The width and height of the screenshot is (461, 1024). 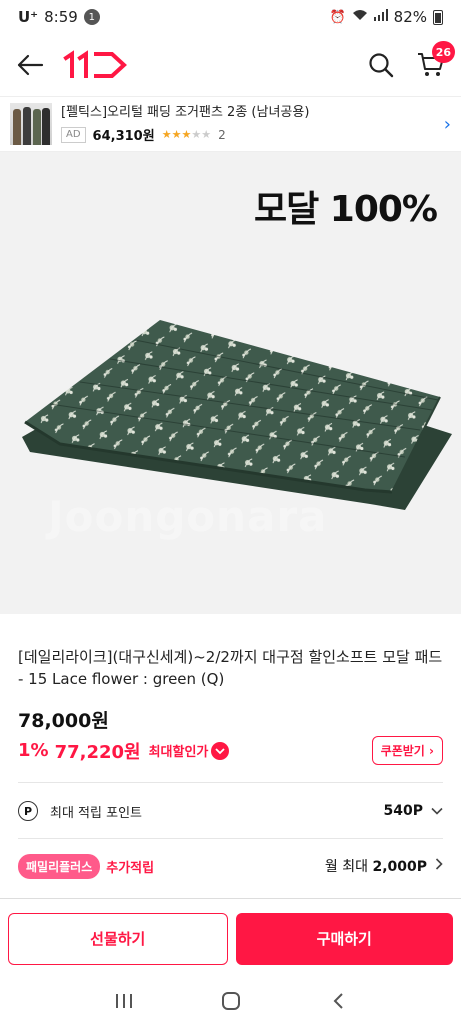 What do you see at coordinates (439, 866) in the screenshot?
I see `chevron-right-icon` at bounding box center [439, 866].